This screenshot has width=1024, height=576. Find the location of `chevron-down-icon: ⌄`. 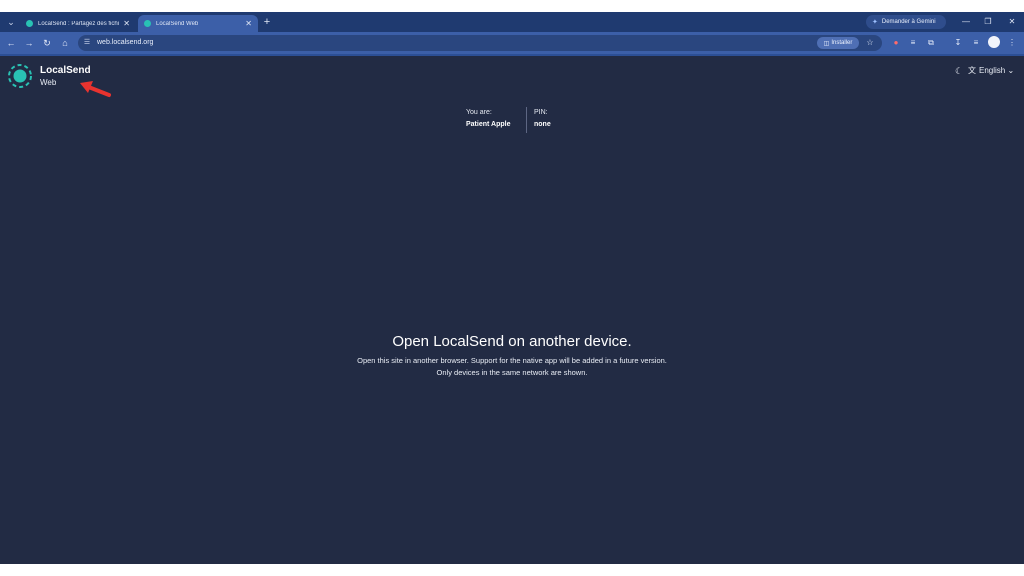

chevron-down-icon: ⌄ is located at coordinates (1010, 70).